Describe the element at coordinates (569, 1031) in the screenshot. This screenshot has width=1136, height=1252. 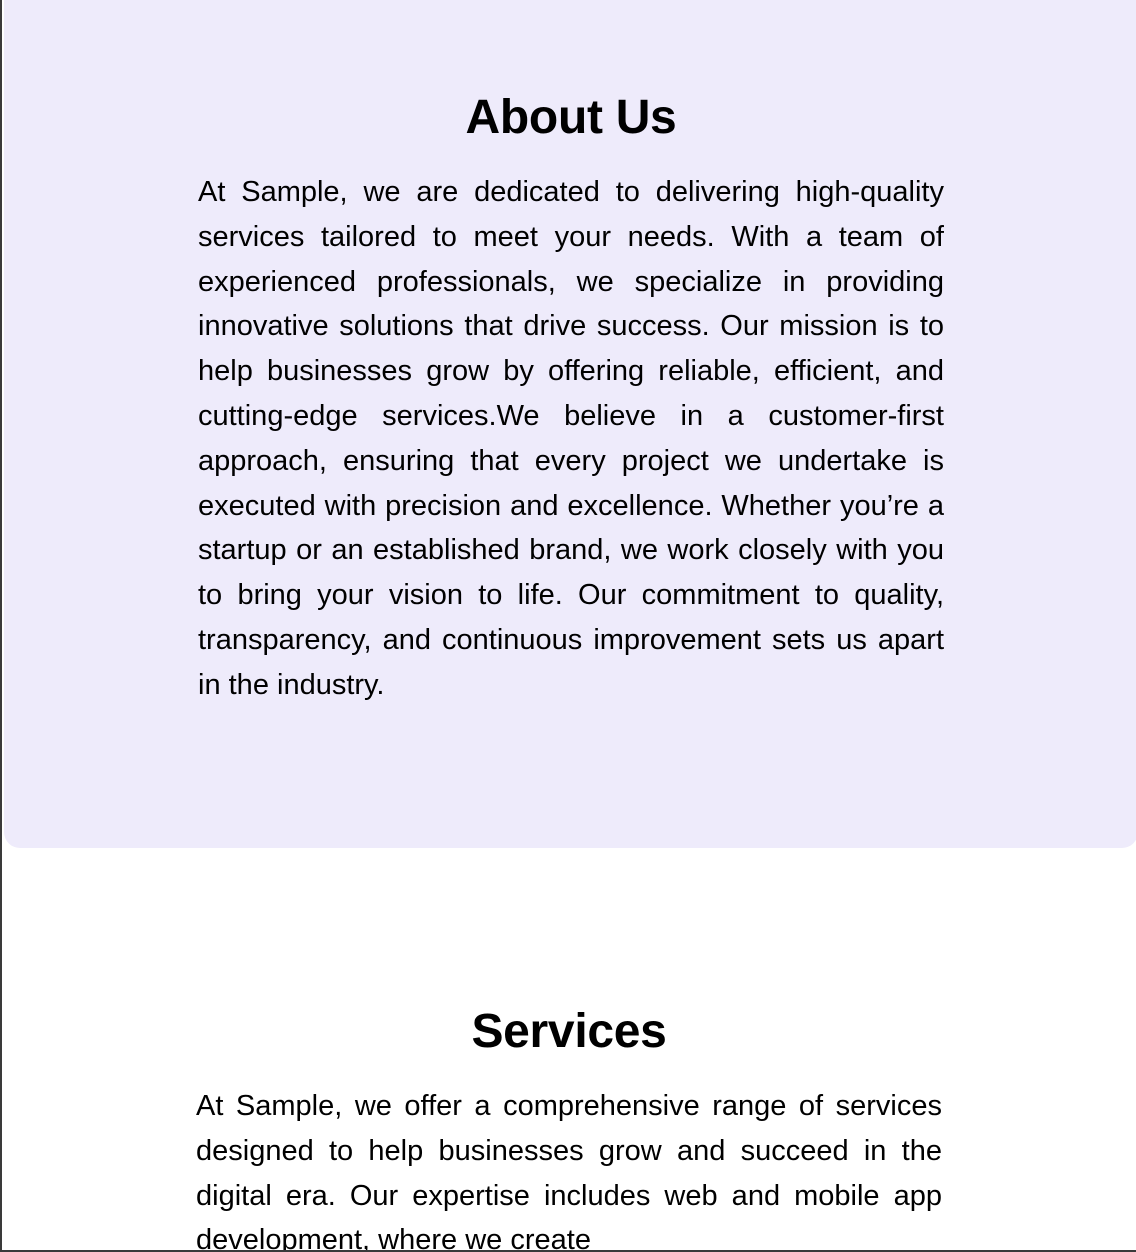
I see `services-title: Services` at that location.